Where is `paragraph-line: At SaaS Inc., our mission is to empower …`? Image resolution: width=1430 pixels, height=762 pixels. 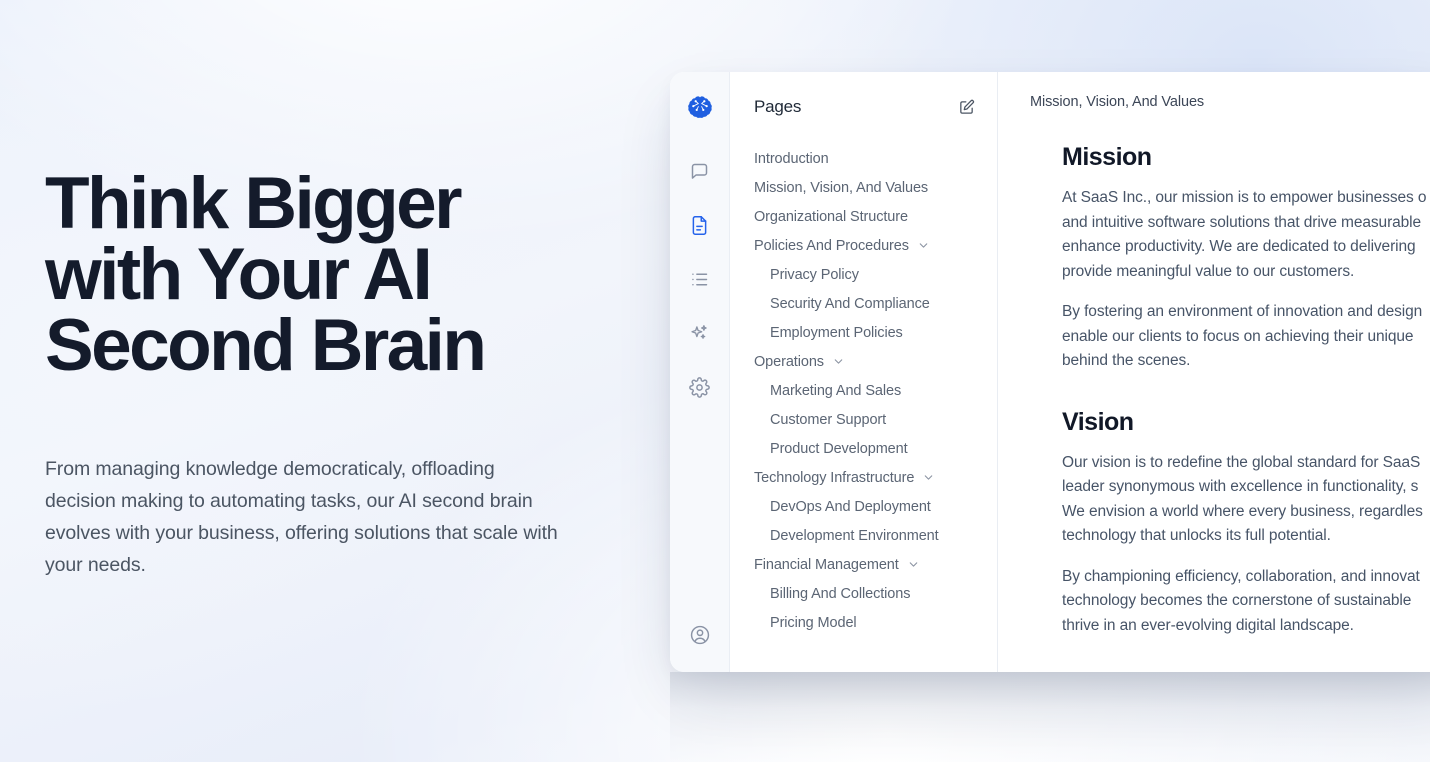
paragraph-line: At SaaS Inc., our mission is to empower … is located at coordinates (1244, 197).